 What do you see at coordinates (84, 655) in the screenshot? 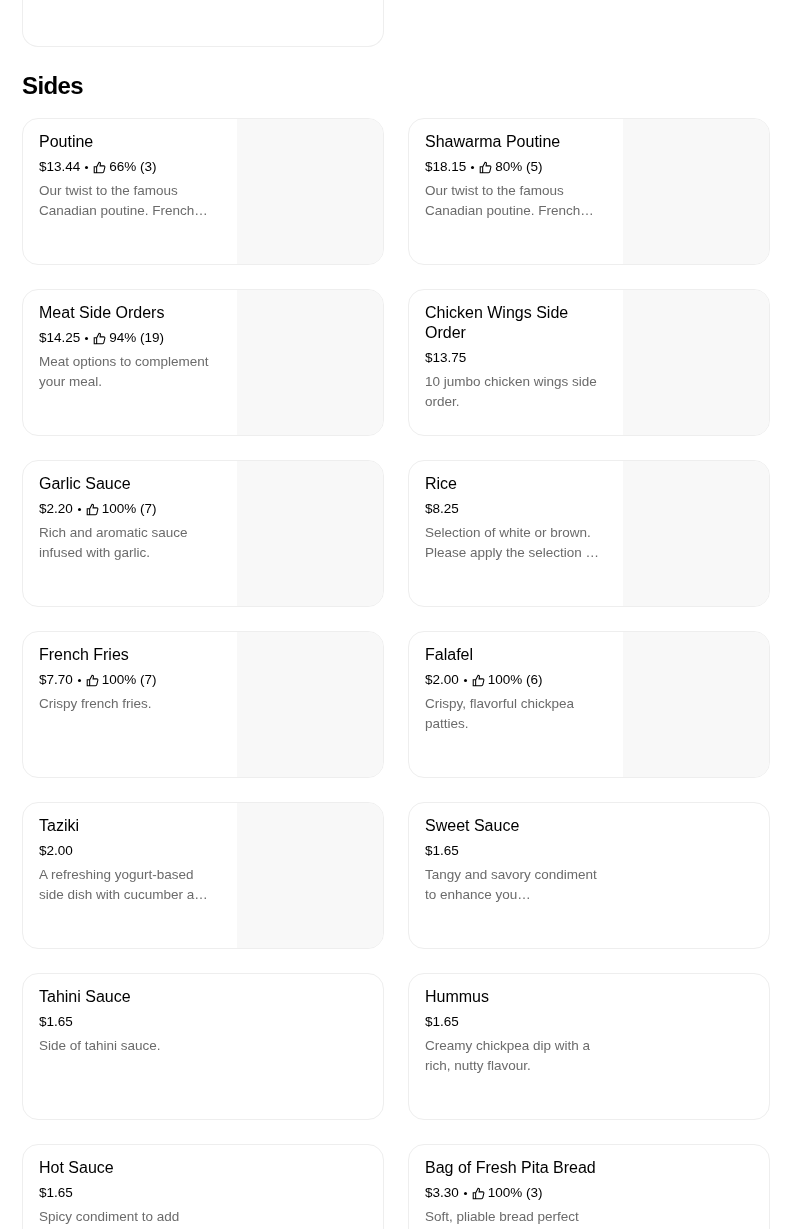
I see `item-name: French Fries` at bounding box center [84, 655].